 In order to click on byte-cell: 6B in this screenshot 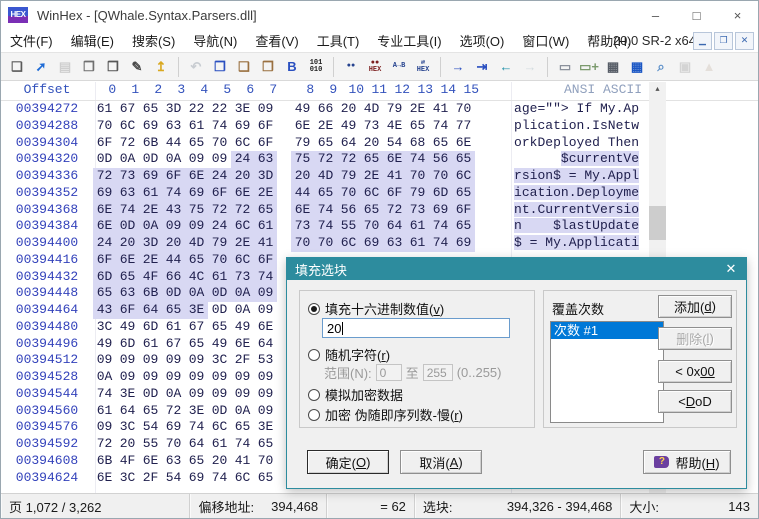, I will do `click(150, 293)`.